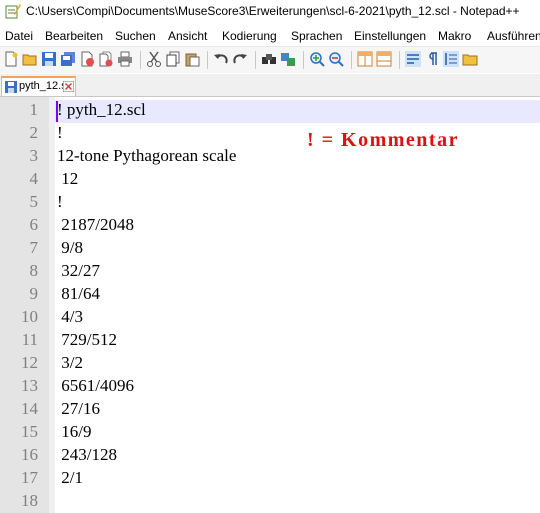 Image resolution: width=540 pixels, height=513 pixels. I want to click on code-line: 3/2, so click(70, 363).